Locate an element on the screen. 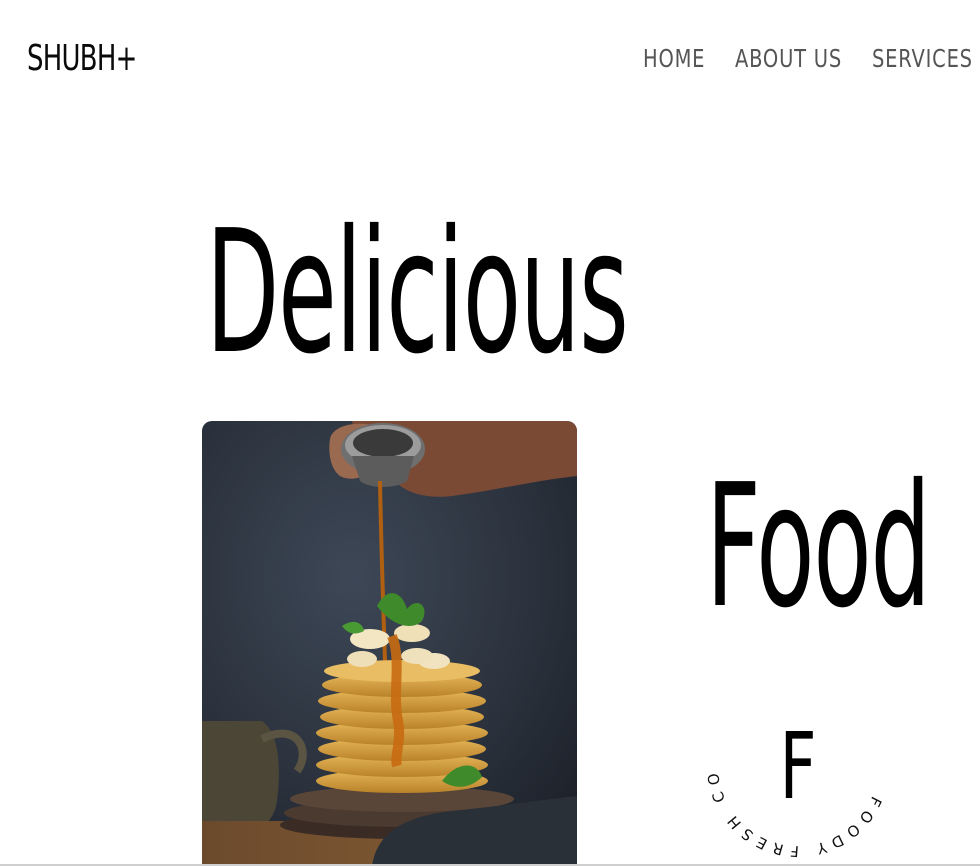 The image size is (980, 866). nav-services-link: SERVICES is located at coordinates (922, 58).